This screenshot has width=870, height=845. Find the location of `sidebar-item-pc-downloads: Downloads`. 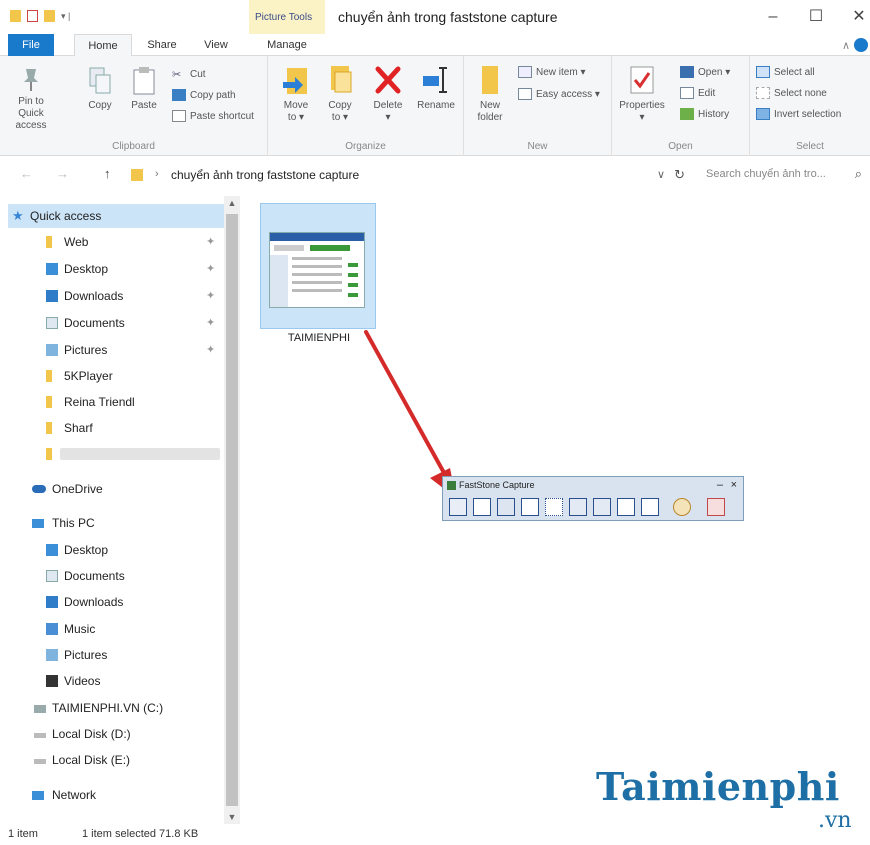

sidebar-item-pc-downloads: Downloads is located at coordinates (112, 602).